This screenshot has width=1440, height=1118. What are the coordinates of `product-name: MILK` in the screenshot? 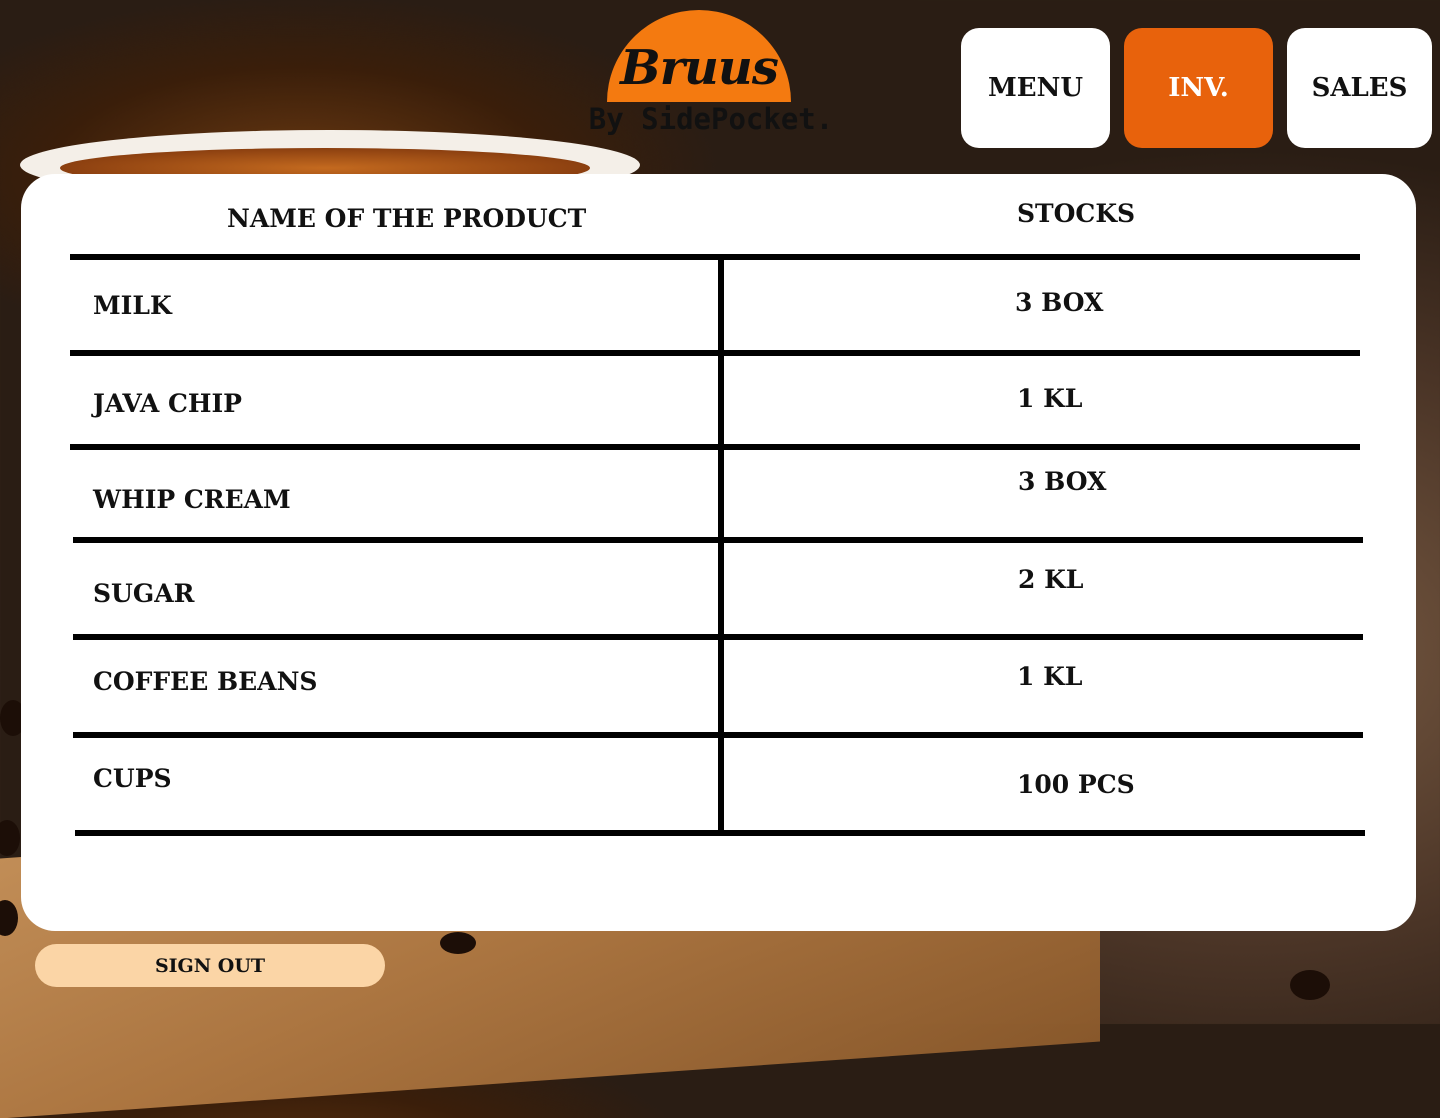 It's located at (132, 305).